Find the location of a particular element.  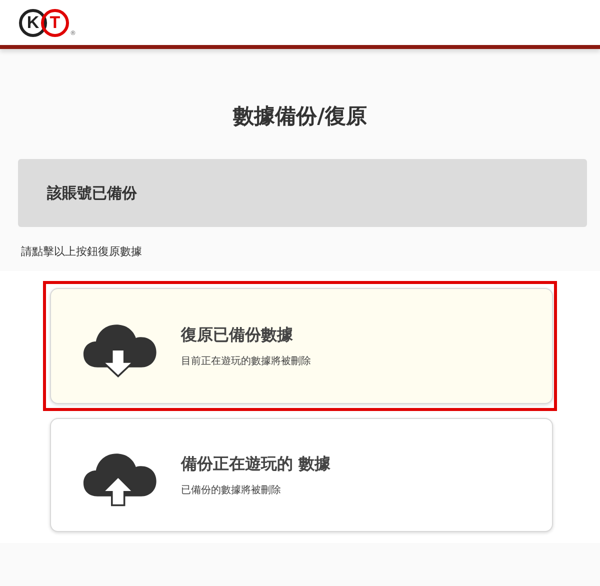

option-title: 復原已備份數據 is located at coordinates (237, 335).